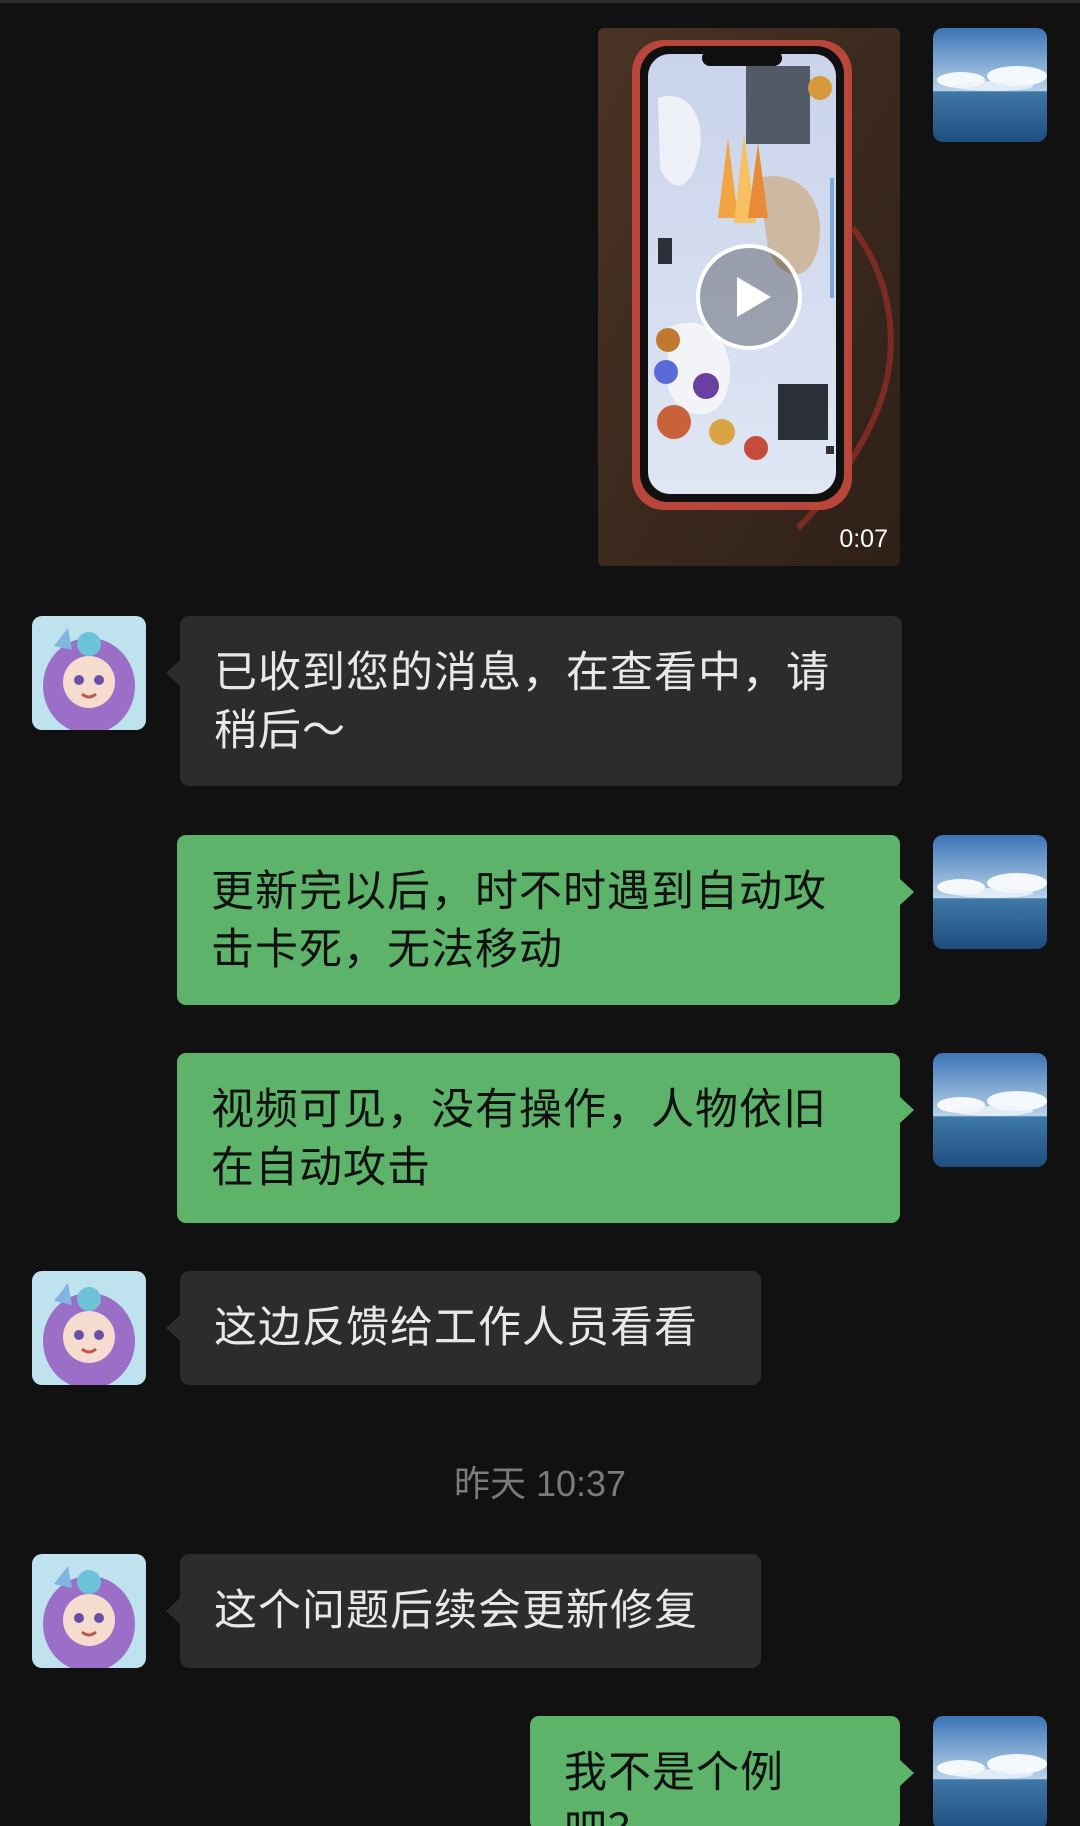  Describe the element at coordinates (534, 701) in the screenshot. I see `message-bubble-received: 已收到您的消息，在查看中，请 稍后～` at that location.